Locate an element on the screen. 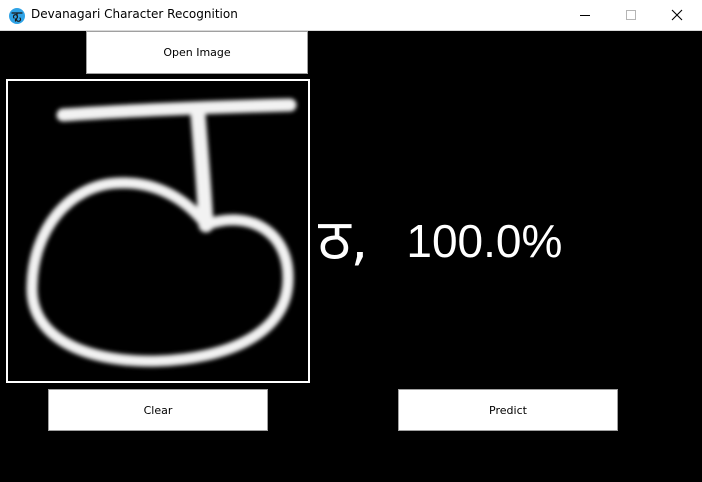 This screenshot has height=482, width=702. devanagari-ka-icon is located at coordinates (17, 16).